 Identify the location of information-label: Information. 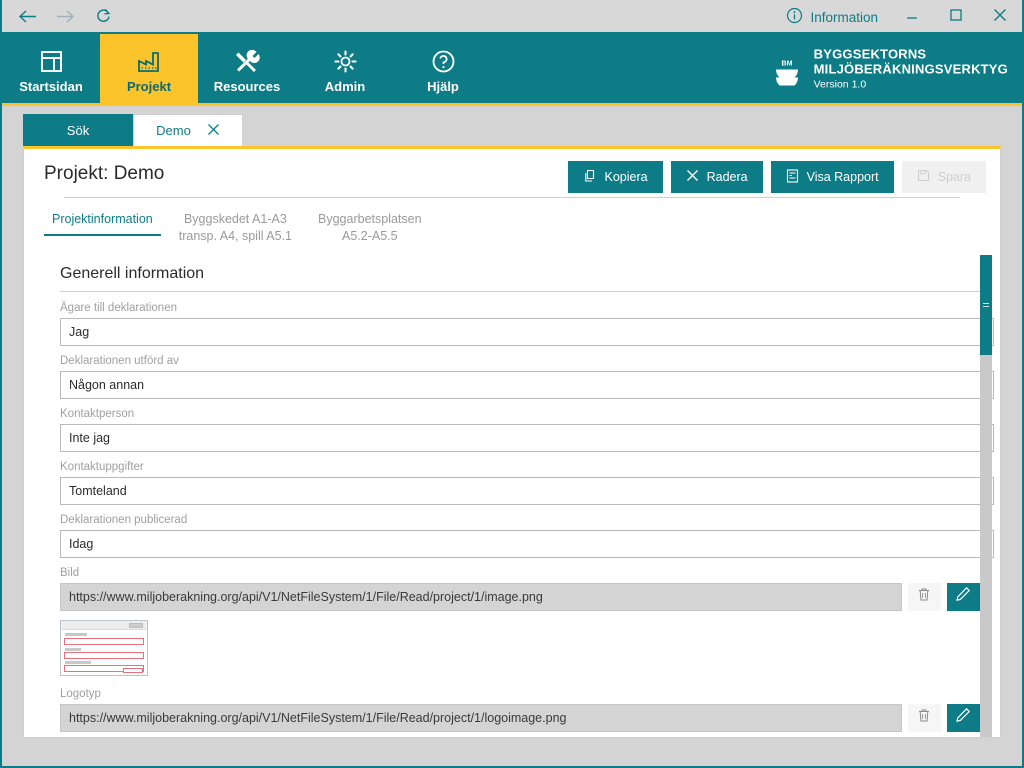
(844, 17).